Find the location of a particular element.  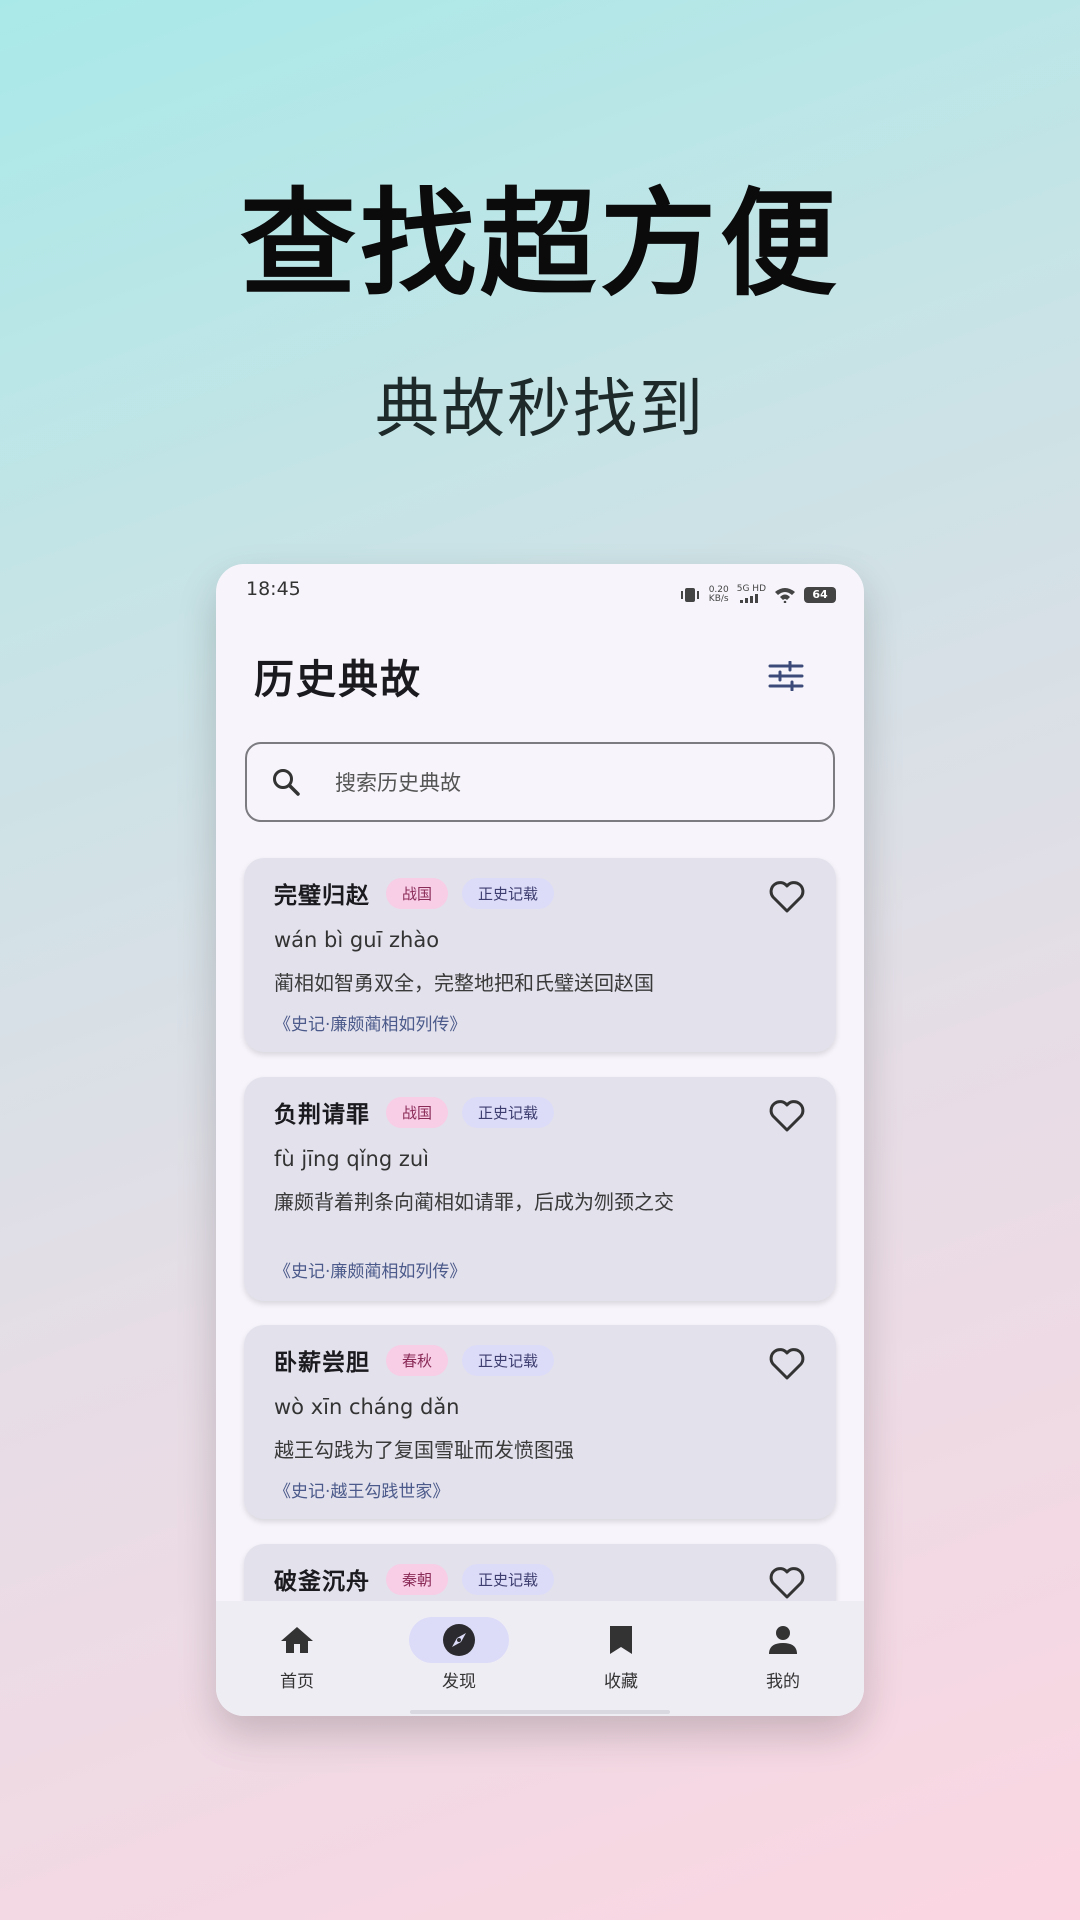

era-tag: 秦朝 is located at coordinates (417, 1579).